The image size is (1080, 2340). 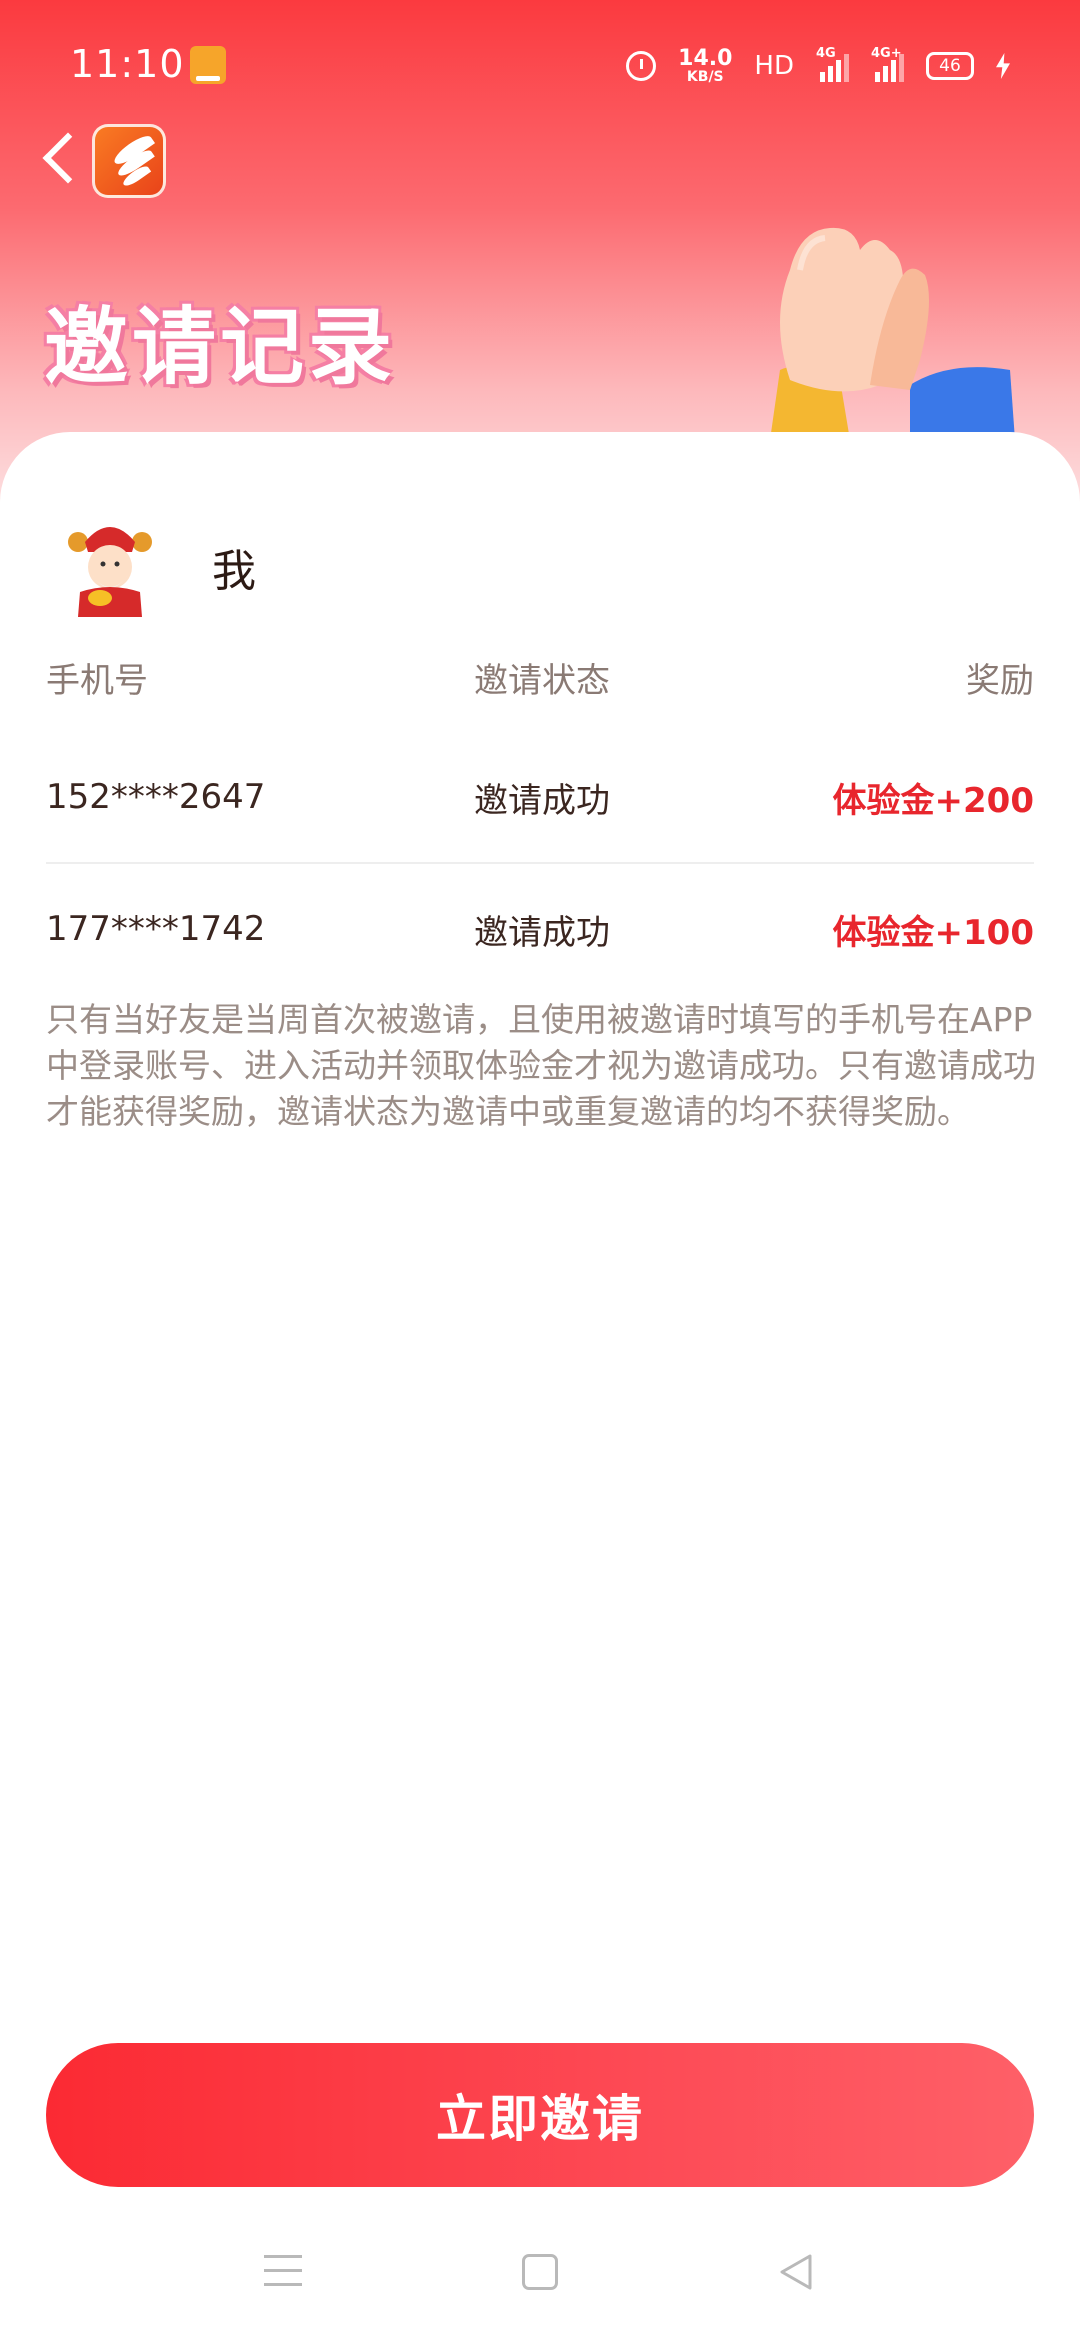 I want to click on app-logo-icon, so click(x=129, y=161).